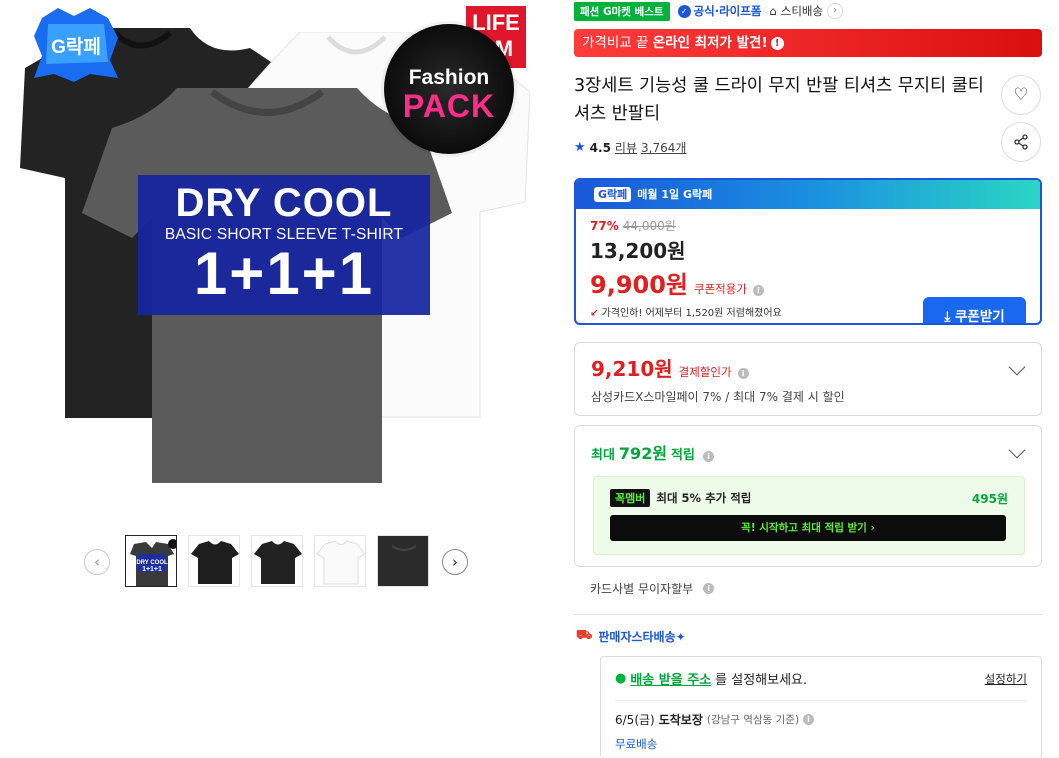 This screenshot has height=758, width=1059. What do you see at coordinates (449, 106) in the screenshot?
I see `fashion-pack-line2: PACK` at bounding box center [449, 106].